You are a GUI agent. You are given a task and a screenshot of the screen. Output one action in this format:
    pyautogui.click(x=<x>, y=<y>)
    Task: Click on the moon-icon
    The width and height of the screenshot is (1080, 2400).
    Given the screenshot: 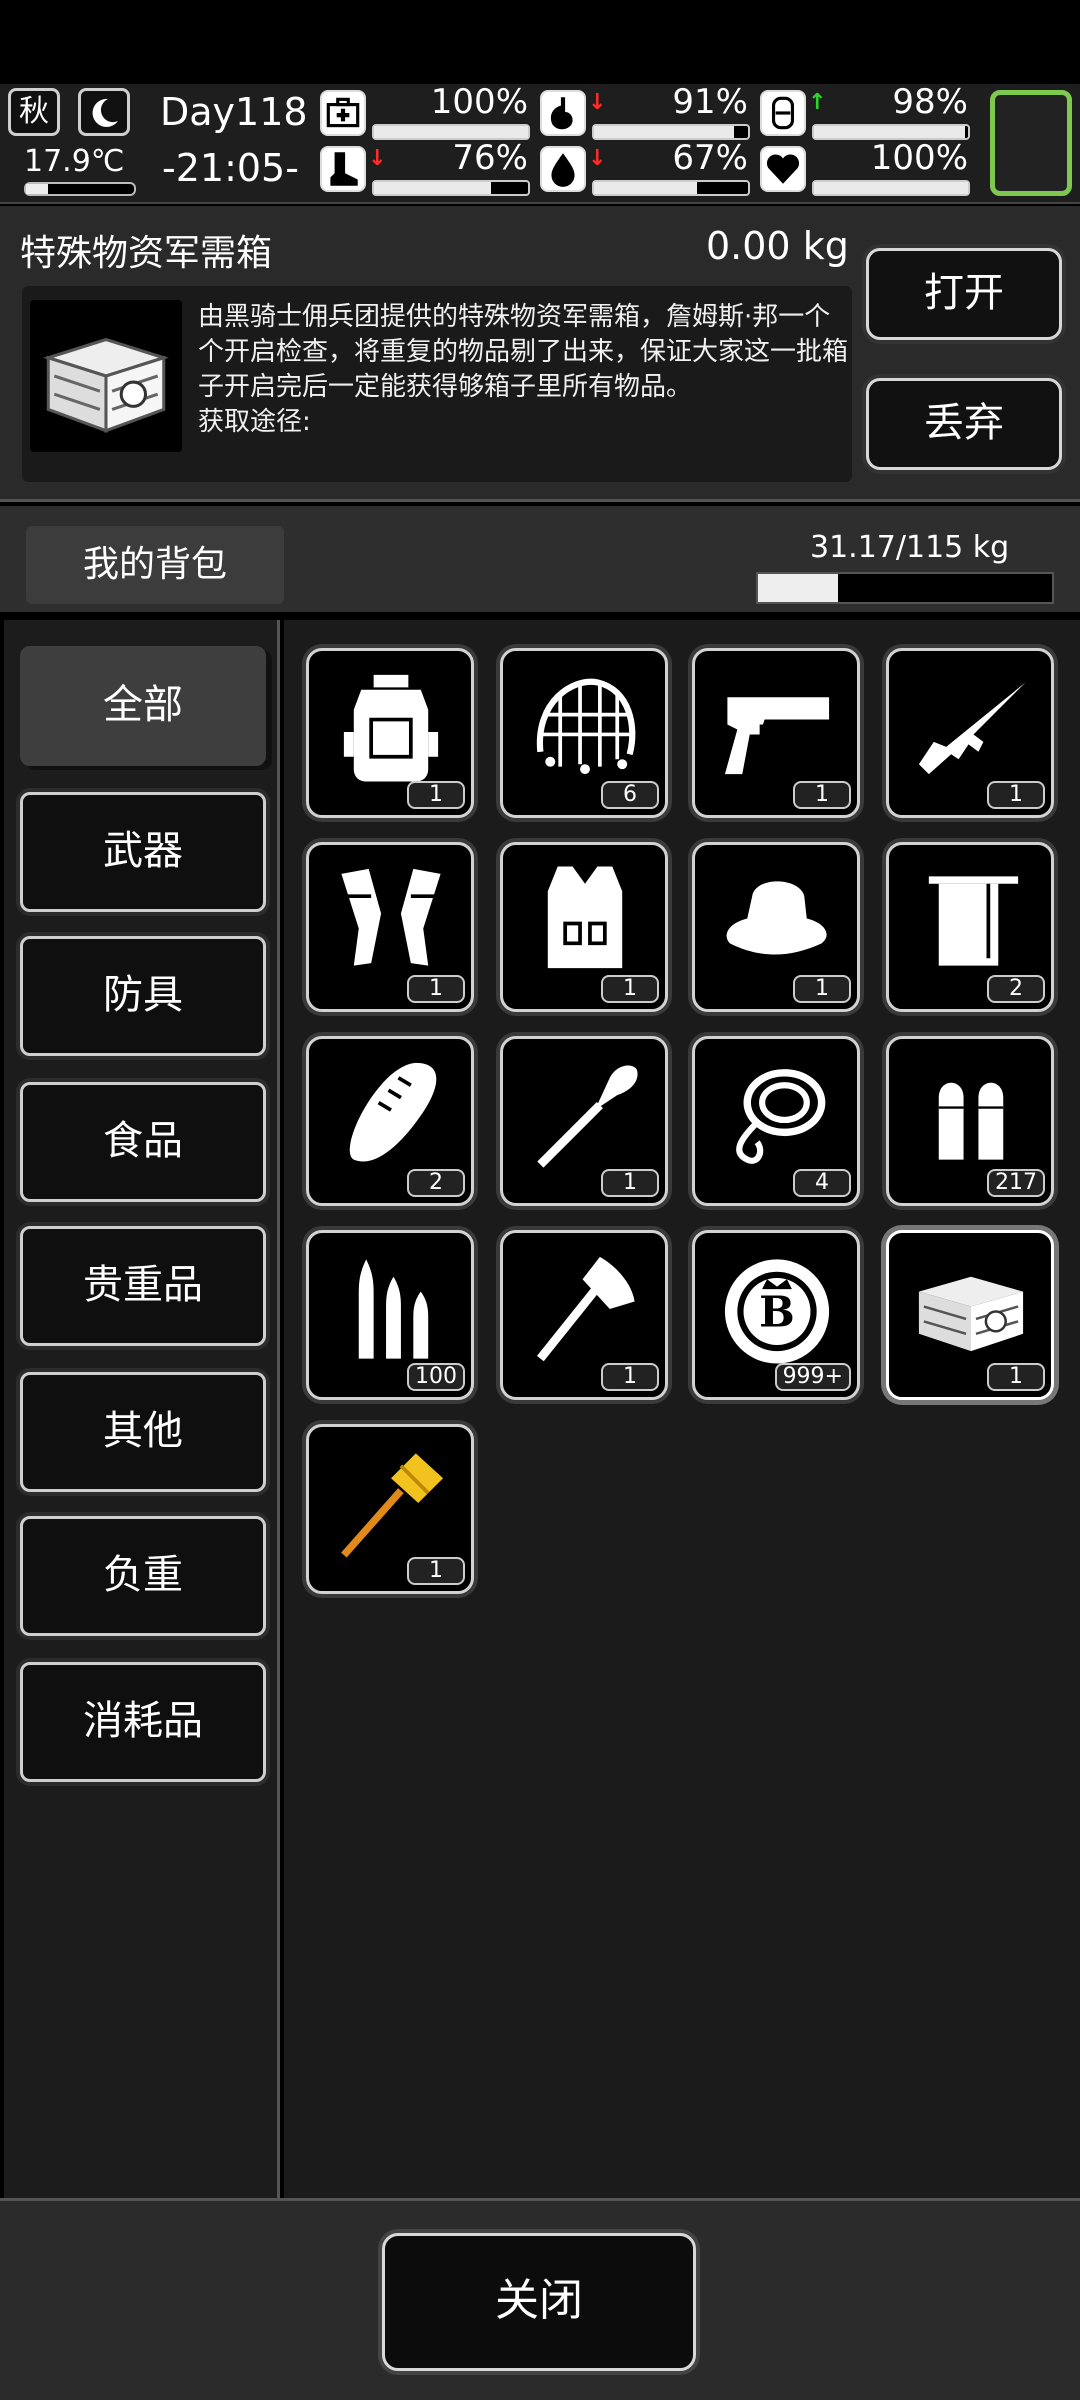 What is the action you would take?
    pyautogui.click(x=104, y=112)
    